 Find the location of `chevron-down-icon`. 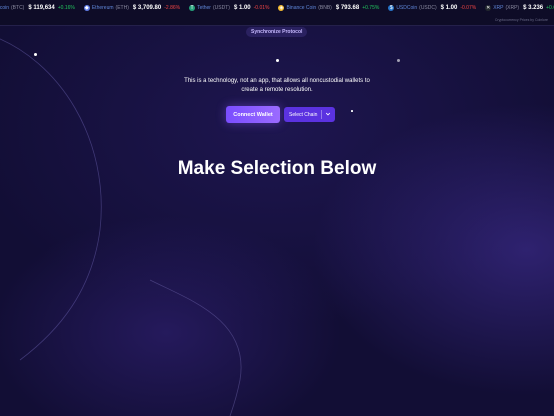

chevron-down-icon is located at coordinates (328, 114).